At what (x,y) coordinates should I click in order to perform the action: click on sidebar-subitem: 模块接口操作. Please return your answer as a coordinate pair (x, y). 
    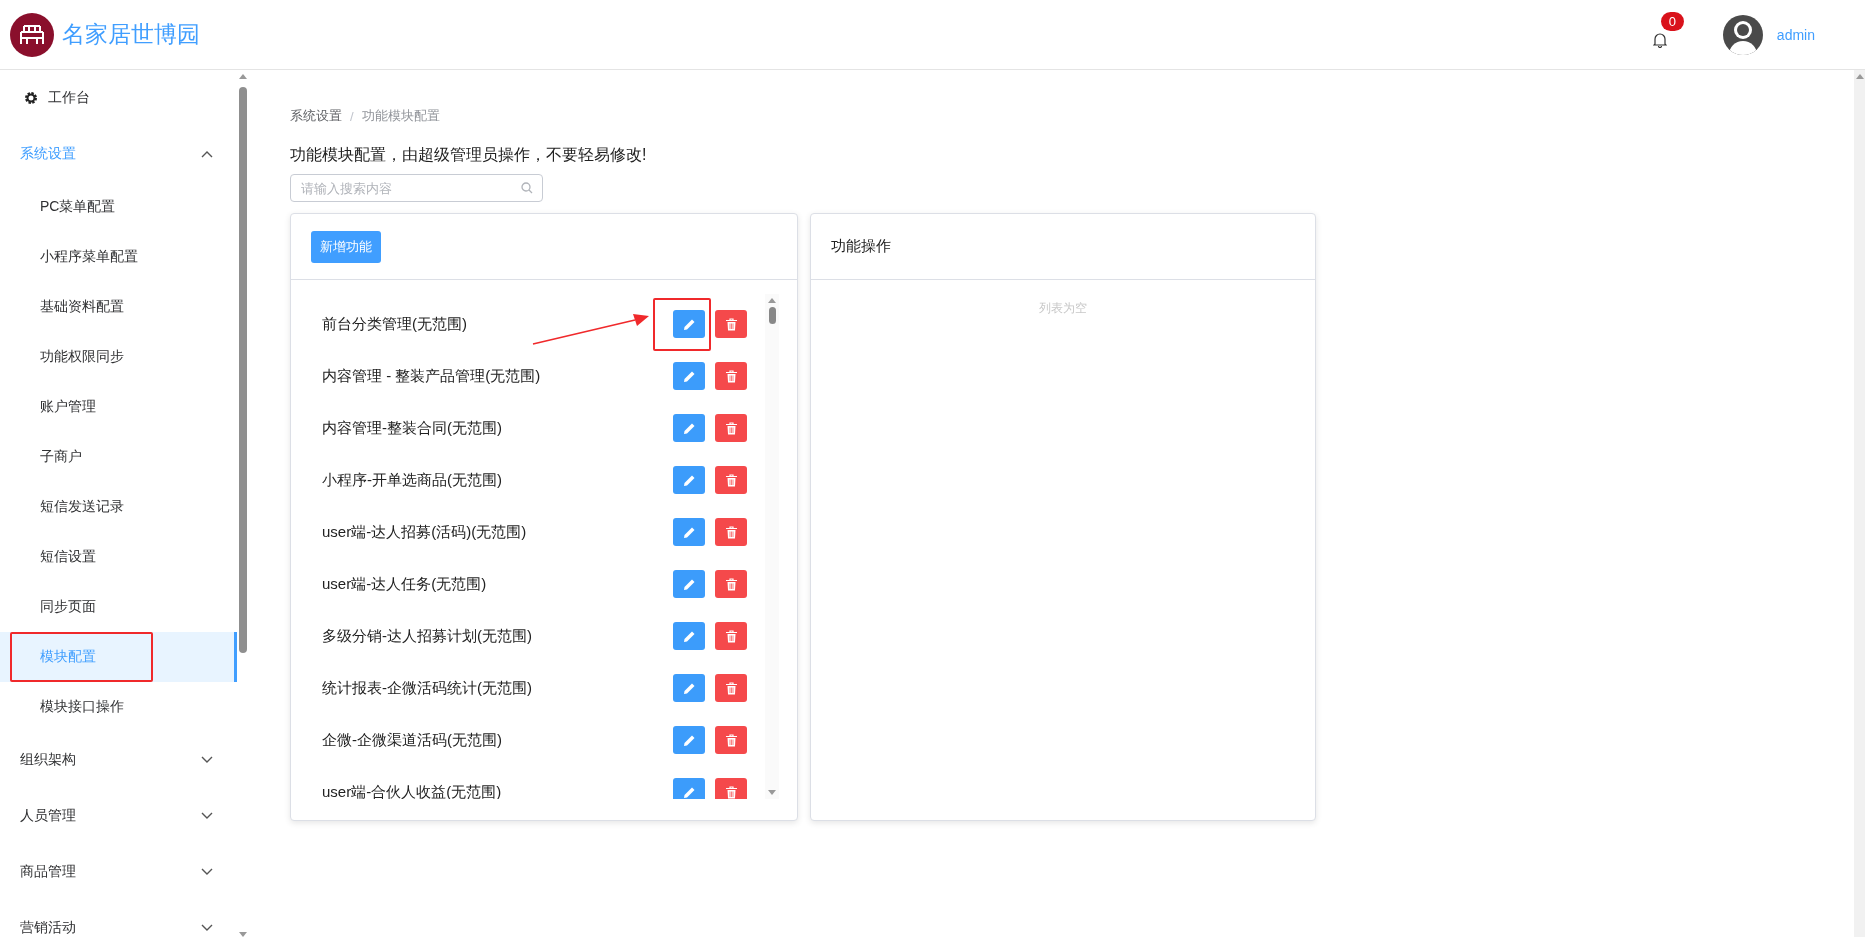
    Looking at the image, I should click on (118, 707).